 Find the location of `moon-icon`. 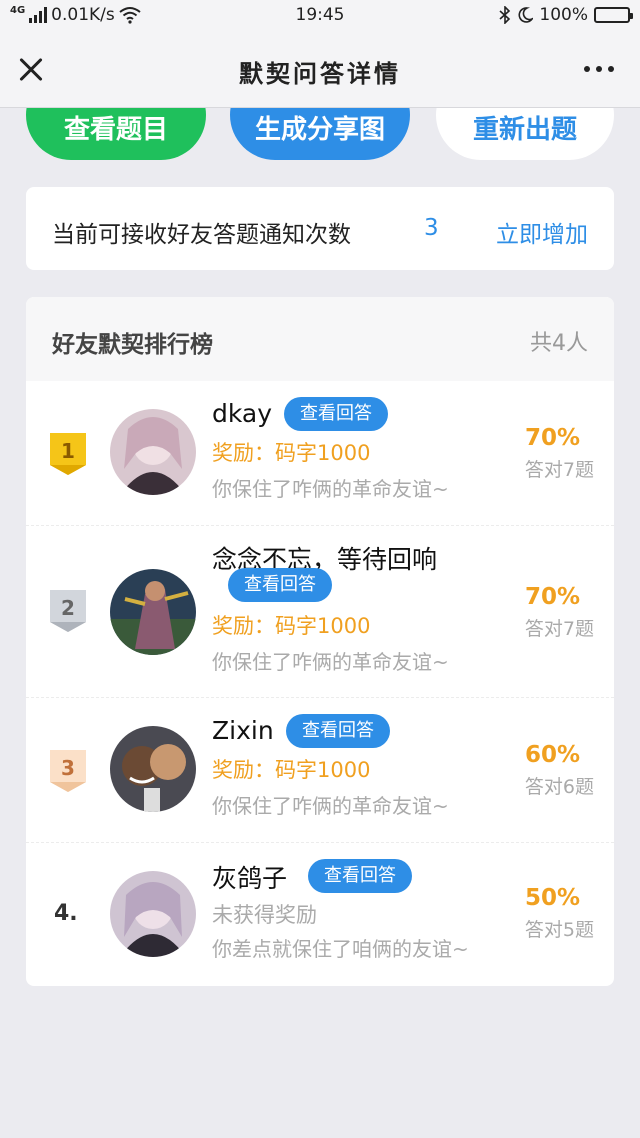

moon-icon is located at coordinates (526, 15).